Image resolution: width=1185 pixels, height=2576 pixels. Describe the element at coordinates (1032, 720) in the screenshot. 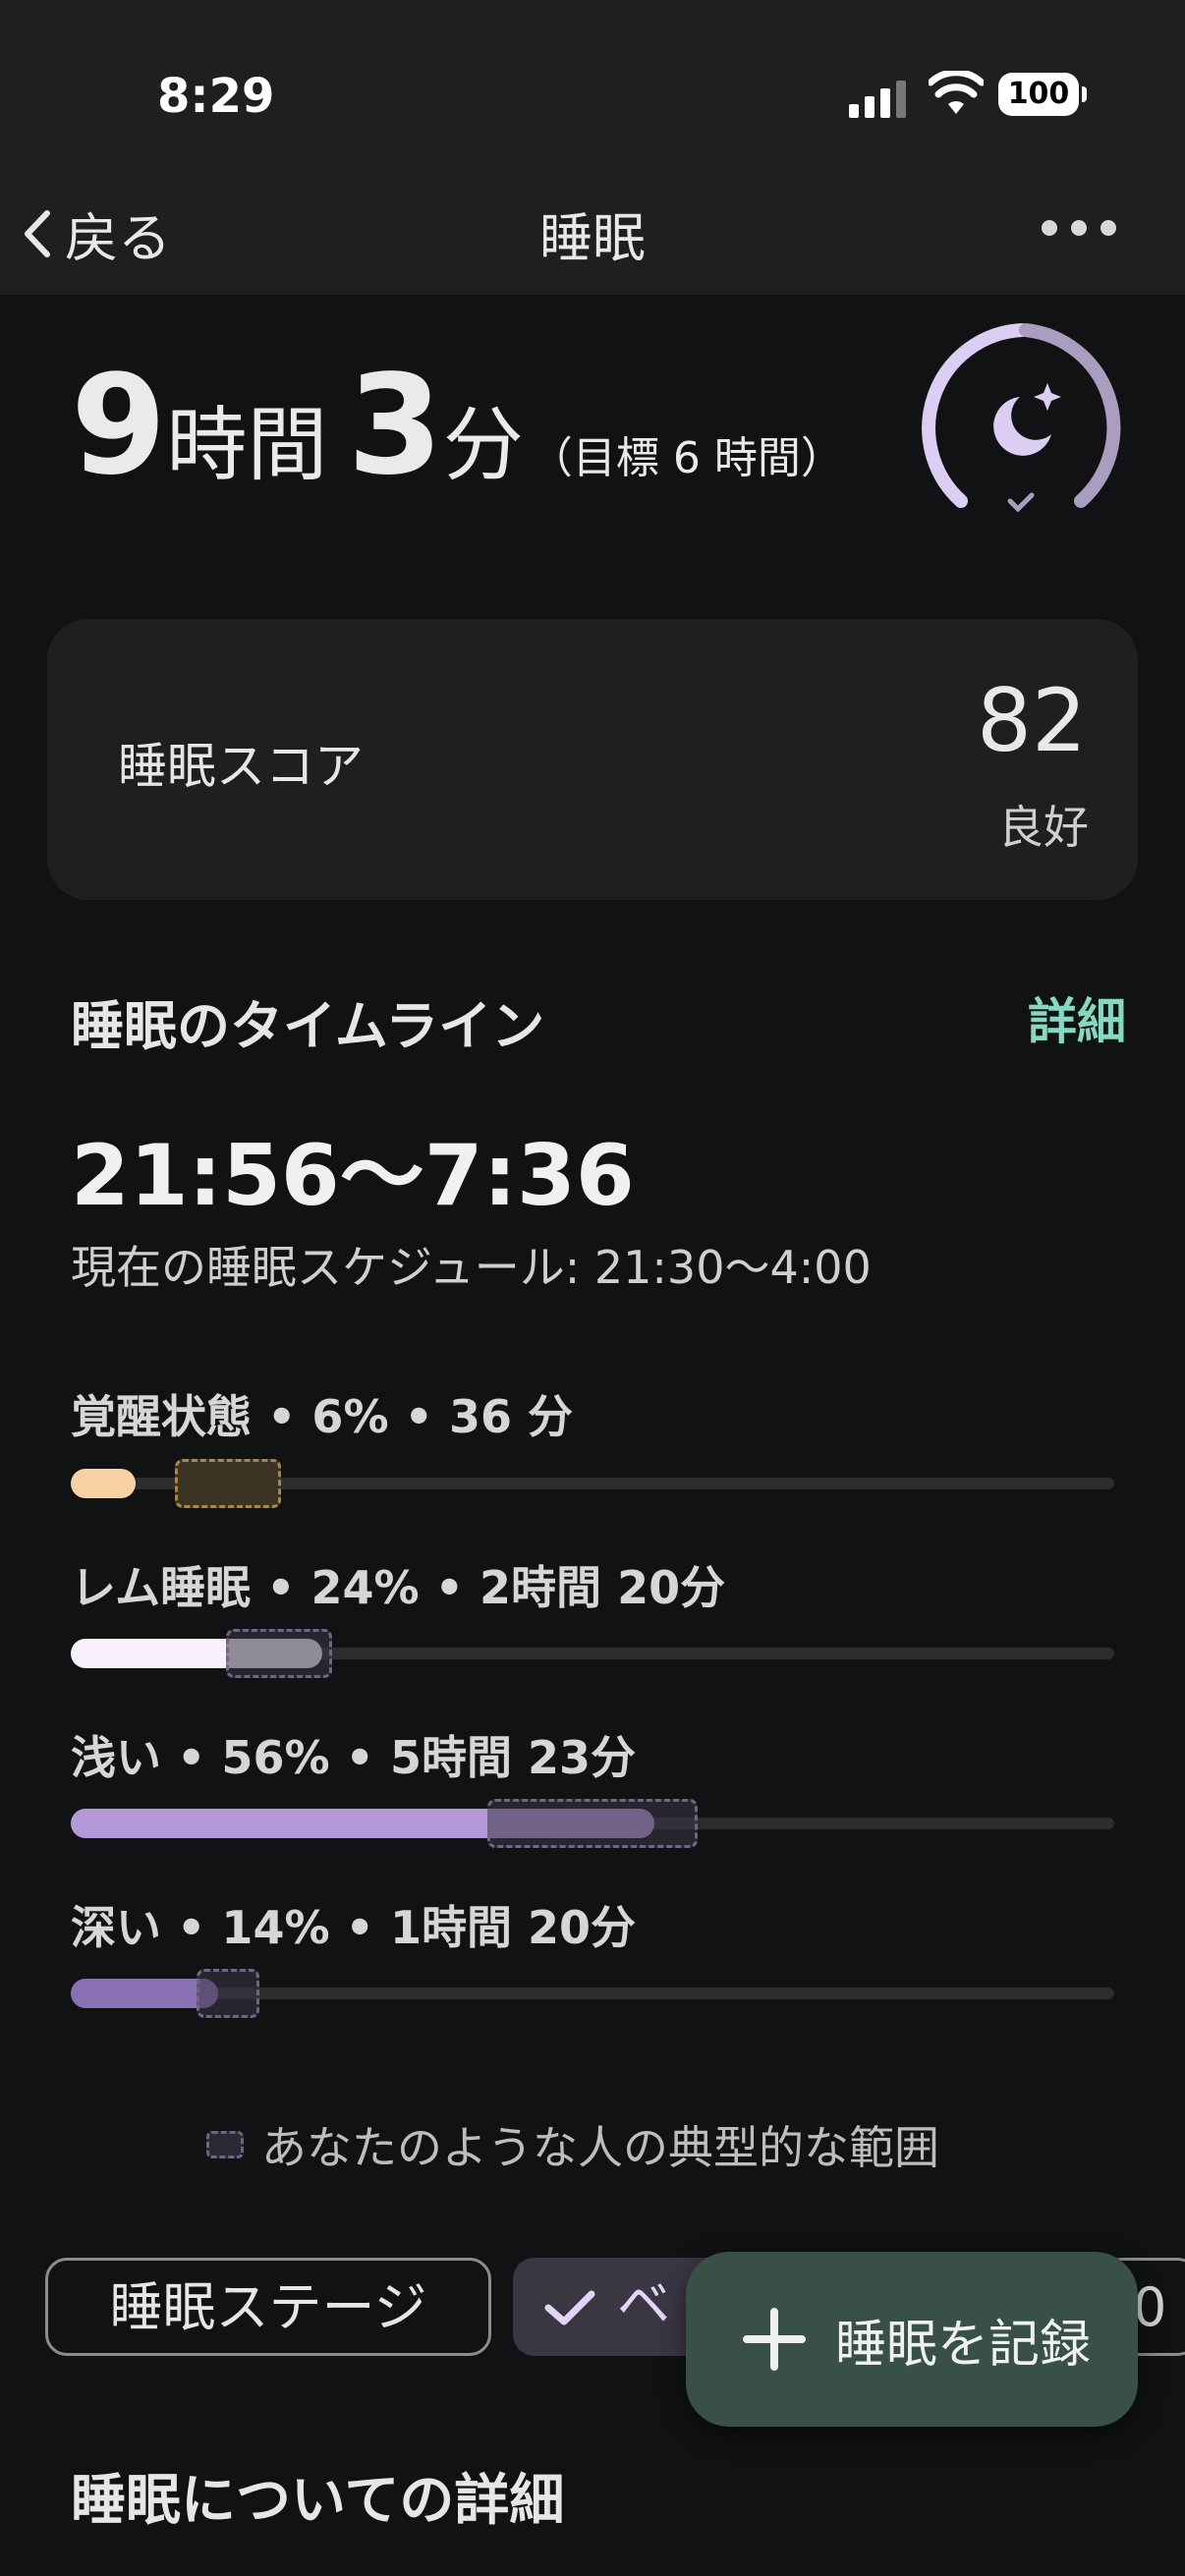

I see `sleep-score-value: 82` at that location.